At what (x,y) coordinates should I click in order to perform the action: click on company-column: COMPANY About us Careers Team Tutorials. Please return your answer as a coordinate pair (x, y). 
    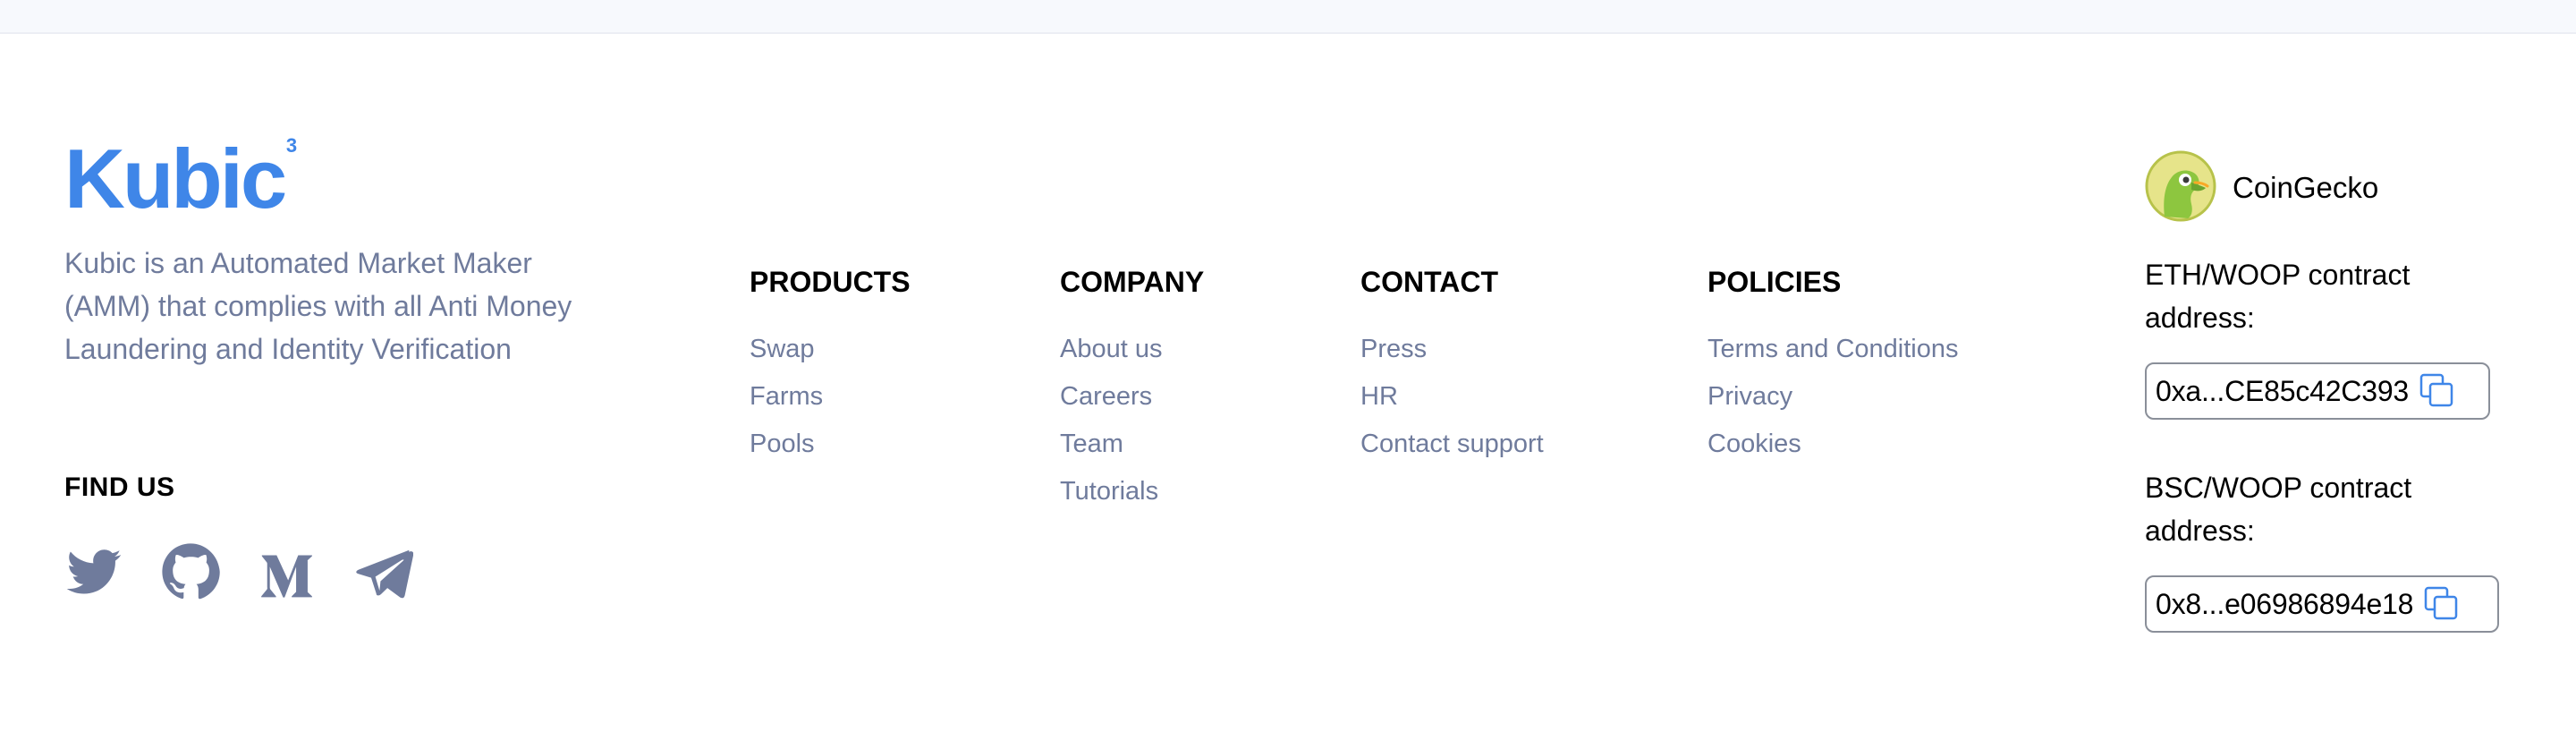
    Looking at the image, I should click on (1132, 387).